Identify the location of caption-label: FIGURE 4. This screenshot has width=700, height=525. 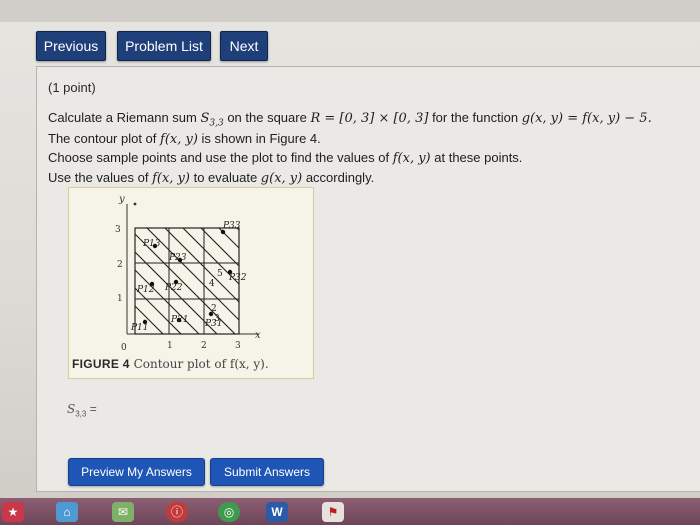
(101, 364).